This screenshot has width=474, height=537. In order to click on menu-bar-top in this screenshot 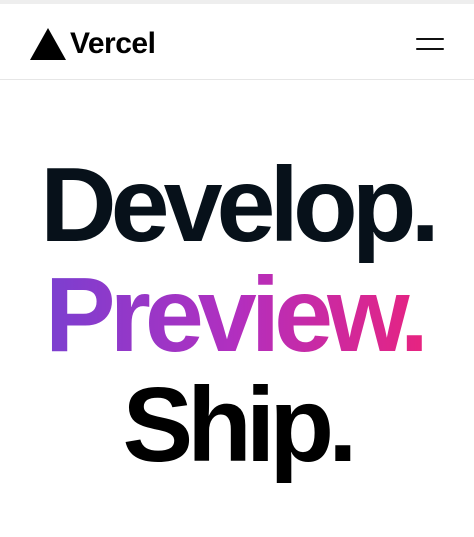, I will do `click(430, 39)`.